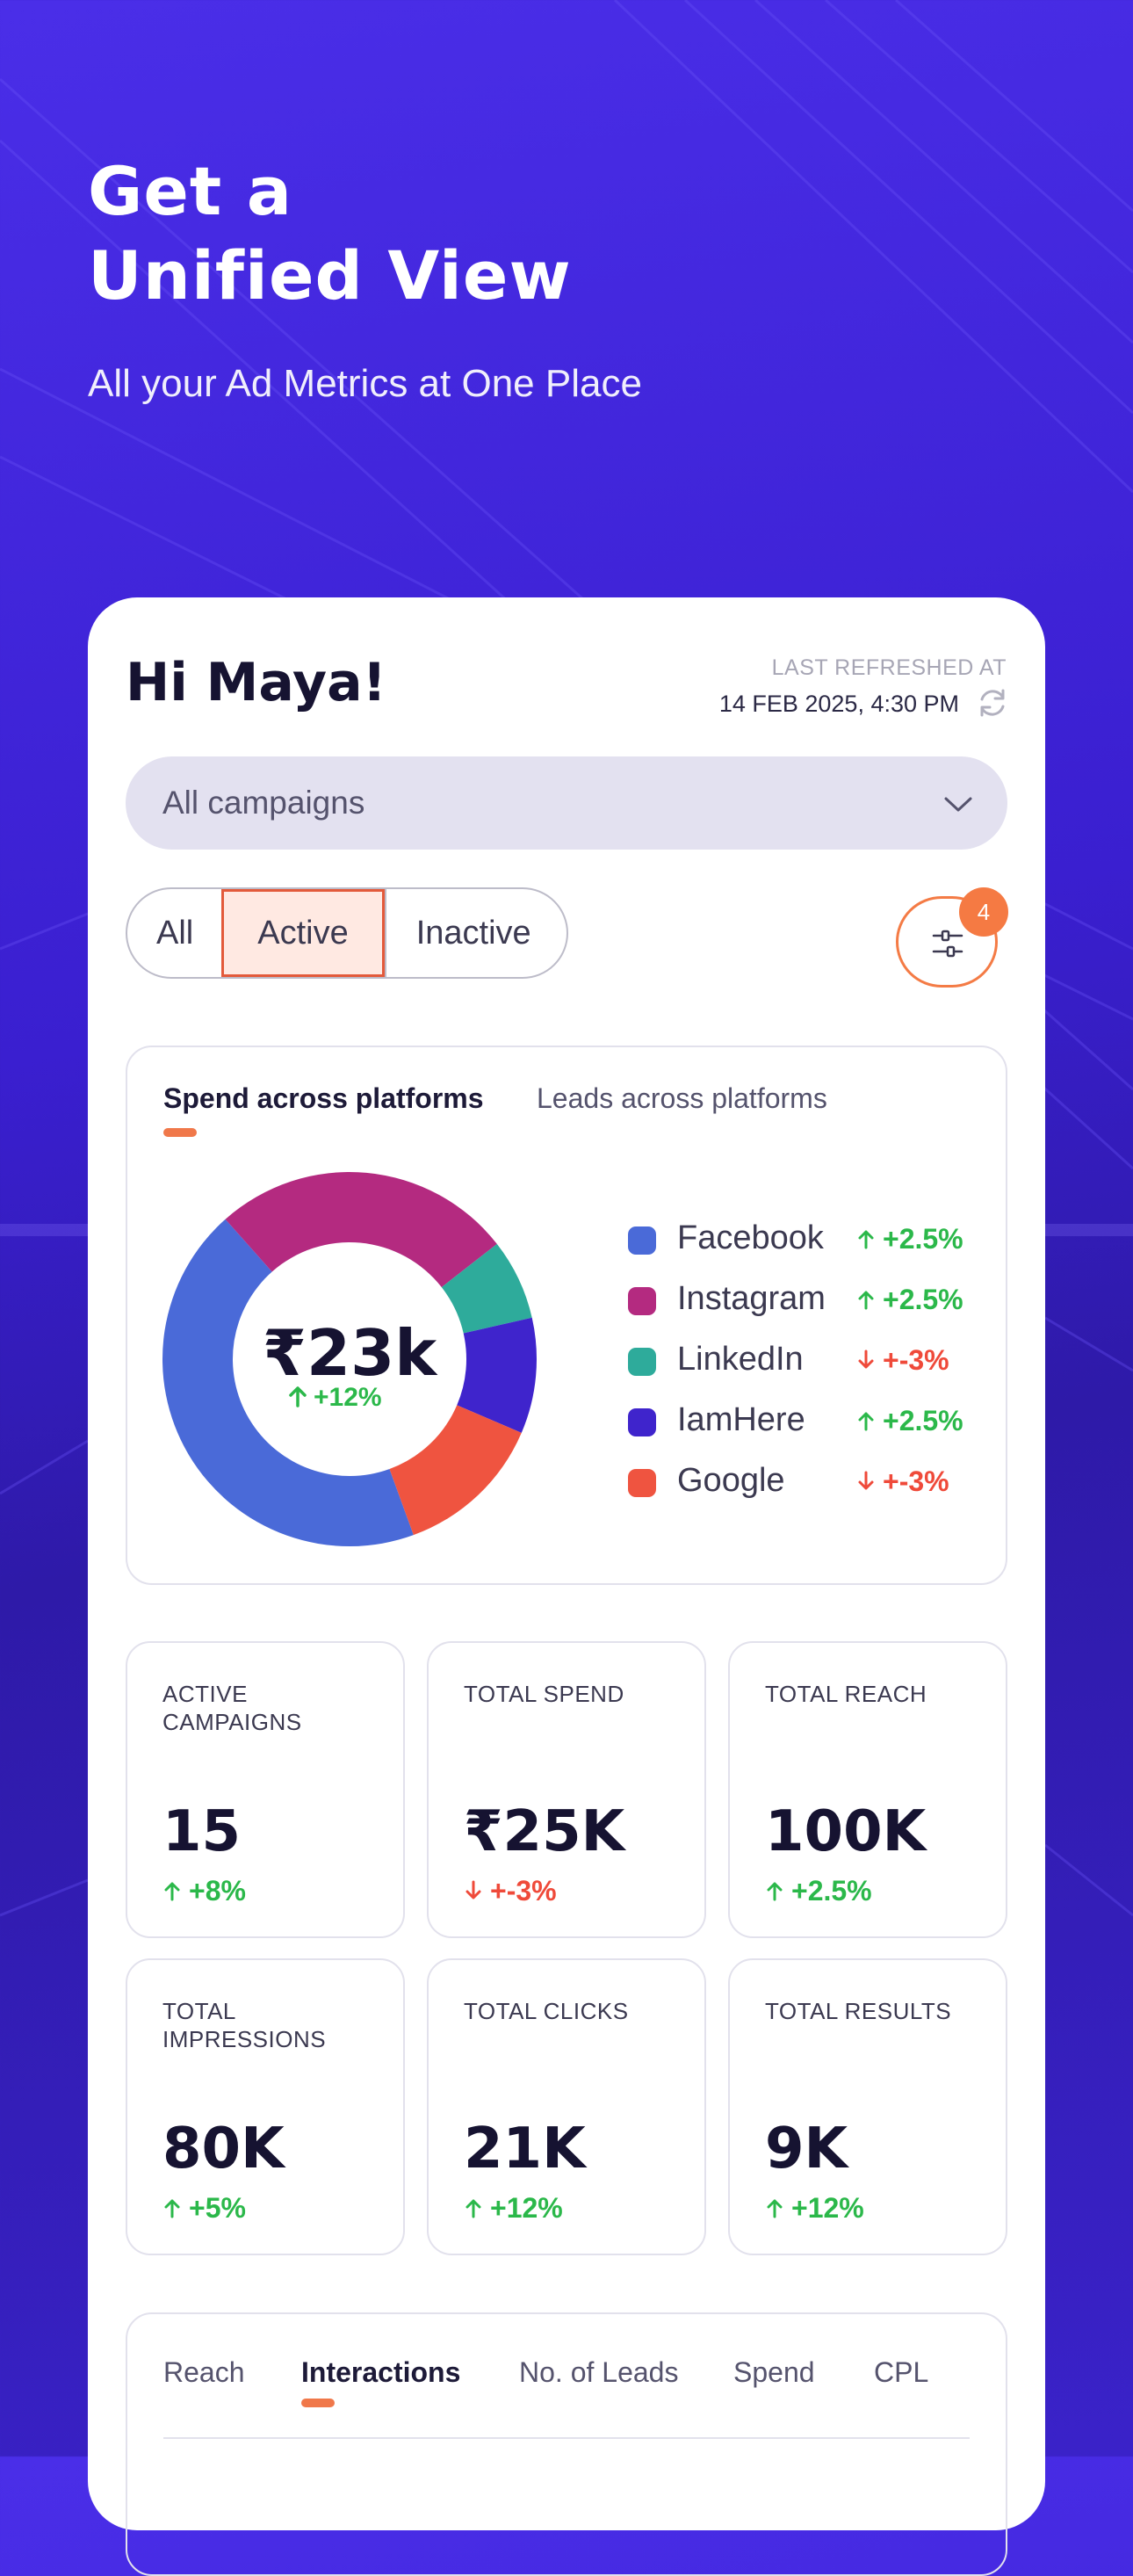 The image size is (1133, 2576). I want to click on status-segmented-control: All Active Inactive, so click(347, 933).